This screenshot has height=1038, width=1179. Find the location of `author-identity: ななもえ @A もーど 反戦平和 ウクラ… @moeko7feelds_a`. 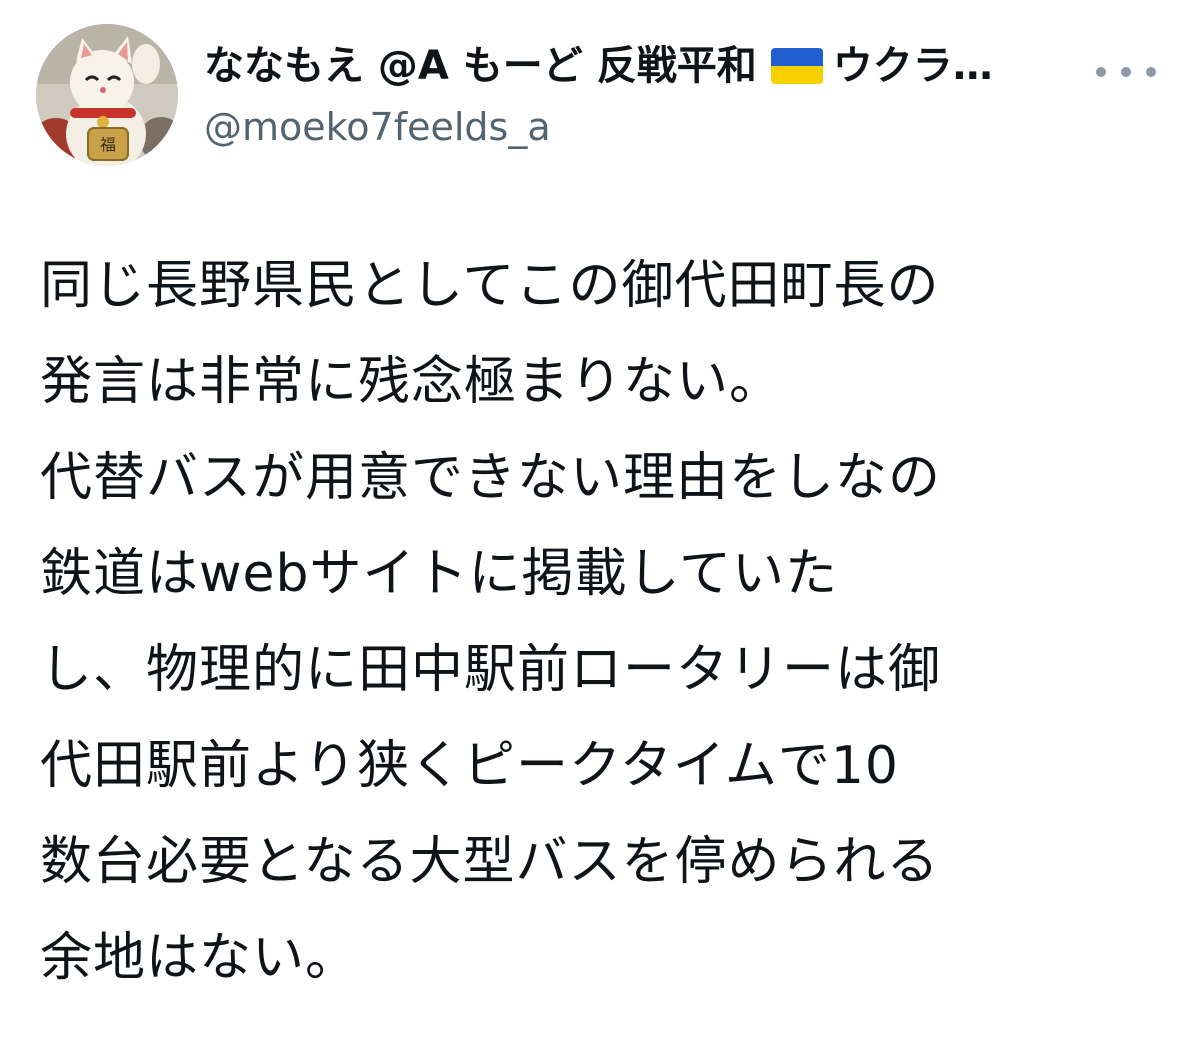

author-identity: ななもえ @A もーど 反戦平和 ウクラ… @moeko7feelds_a is located at coordinates (644, 96).